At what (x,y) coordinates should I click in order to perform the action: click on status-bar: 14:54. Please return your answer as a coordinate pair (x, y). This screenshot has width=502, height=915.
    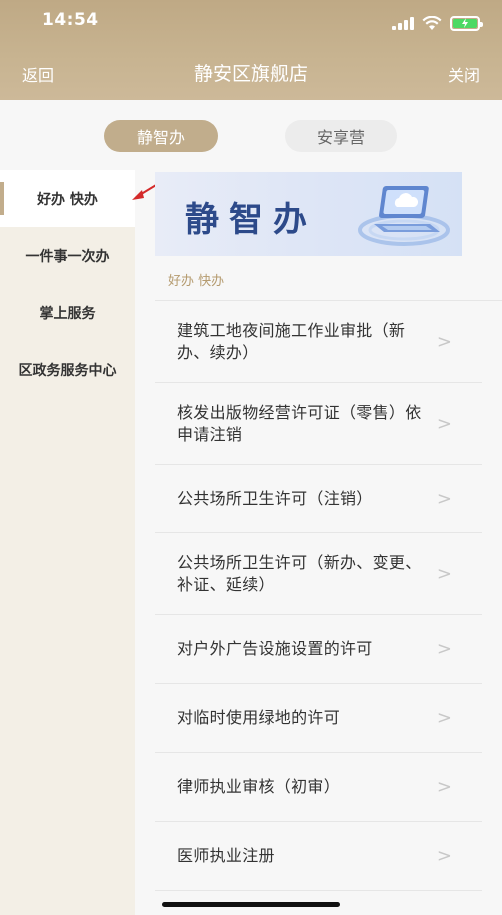
    Looking at the image, I should click on (251, 22).